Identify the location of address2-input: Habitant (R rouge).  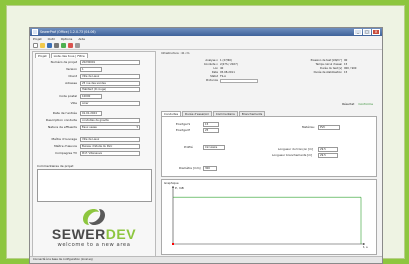
(110, 89).